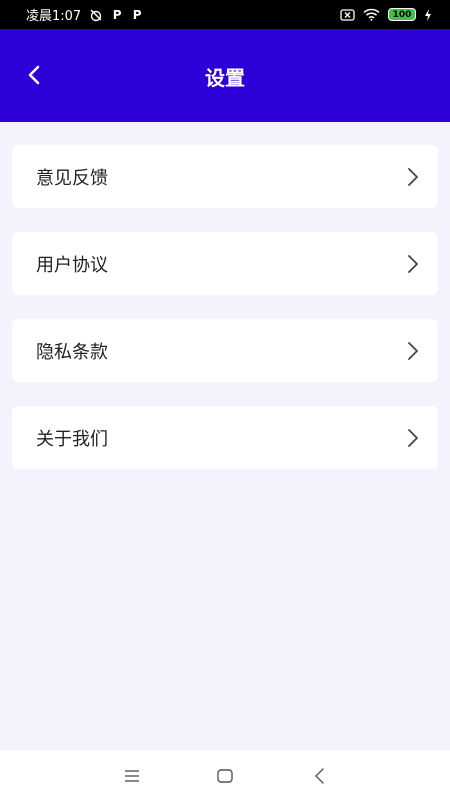 The height and width of the screenshot is (800, 450). Describe the element at coordinates (428, 14) in the screenshot. I see `charging-icon` at that location.